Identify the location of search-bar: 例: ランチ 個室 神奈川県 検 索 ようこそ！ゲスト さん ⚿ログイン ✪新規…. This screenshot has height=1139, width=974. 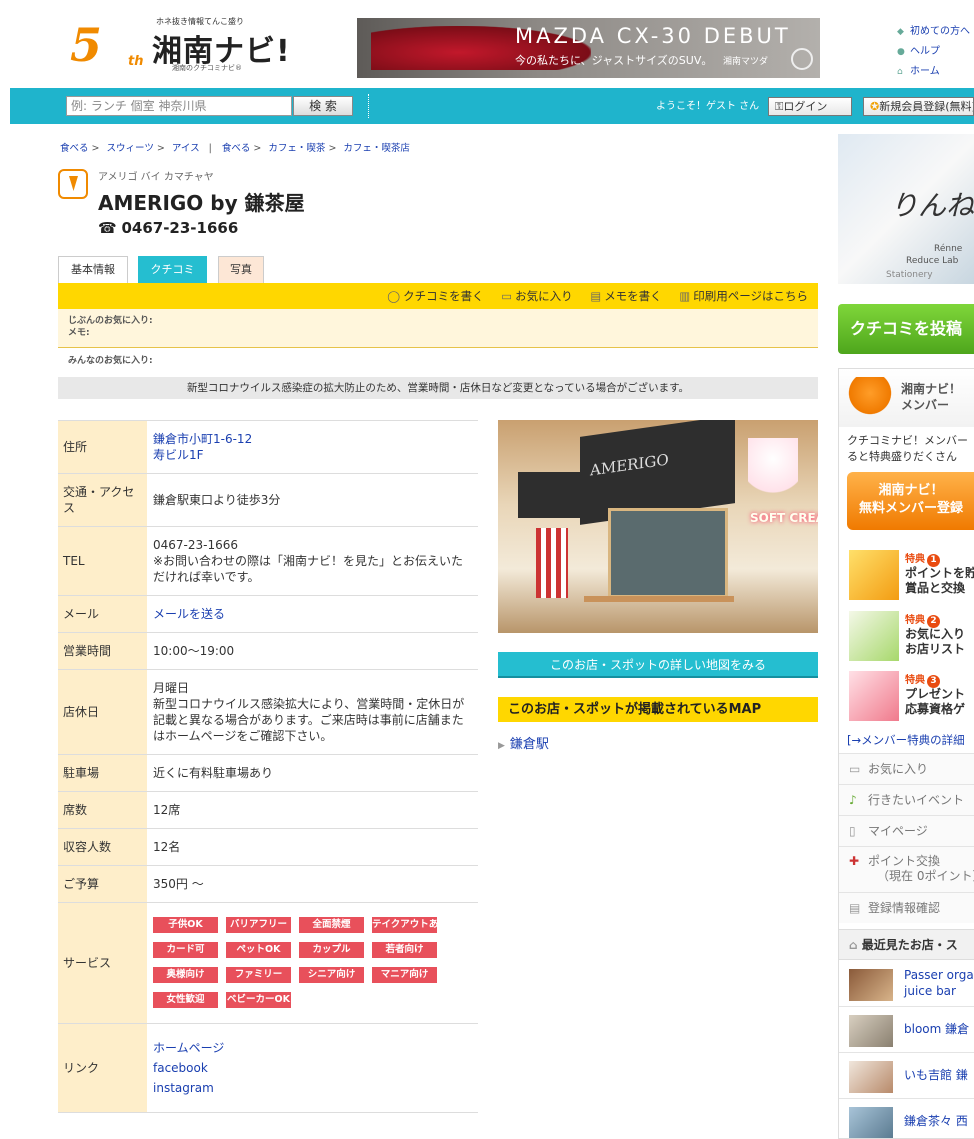
(492, 106).